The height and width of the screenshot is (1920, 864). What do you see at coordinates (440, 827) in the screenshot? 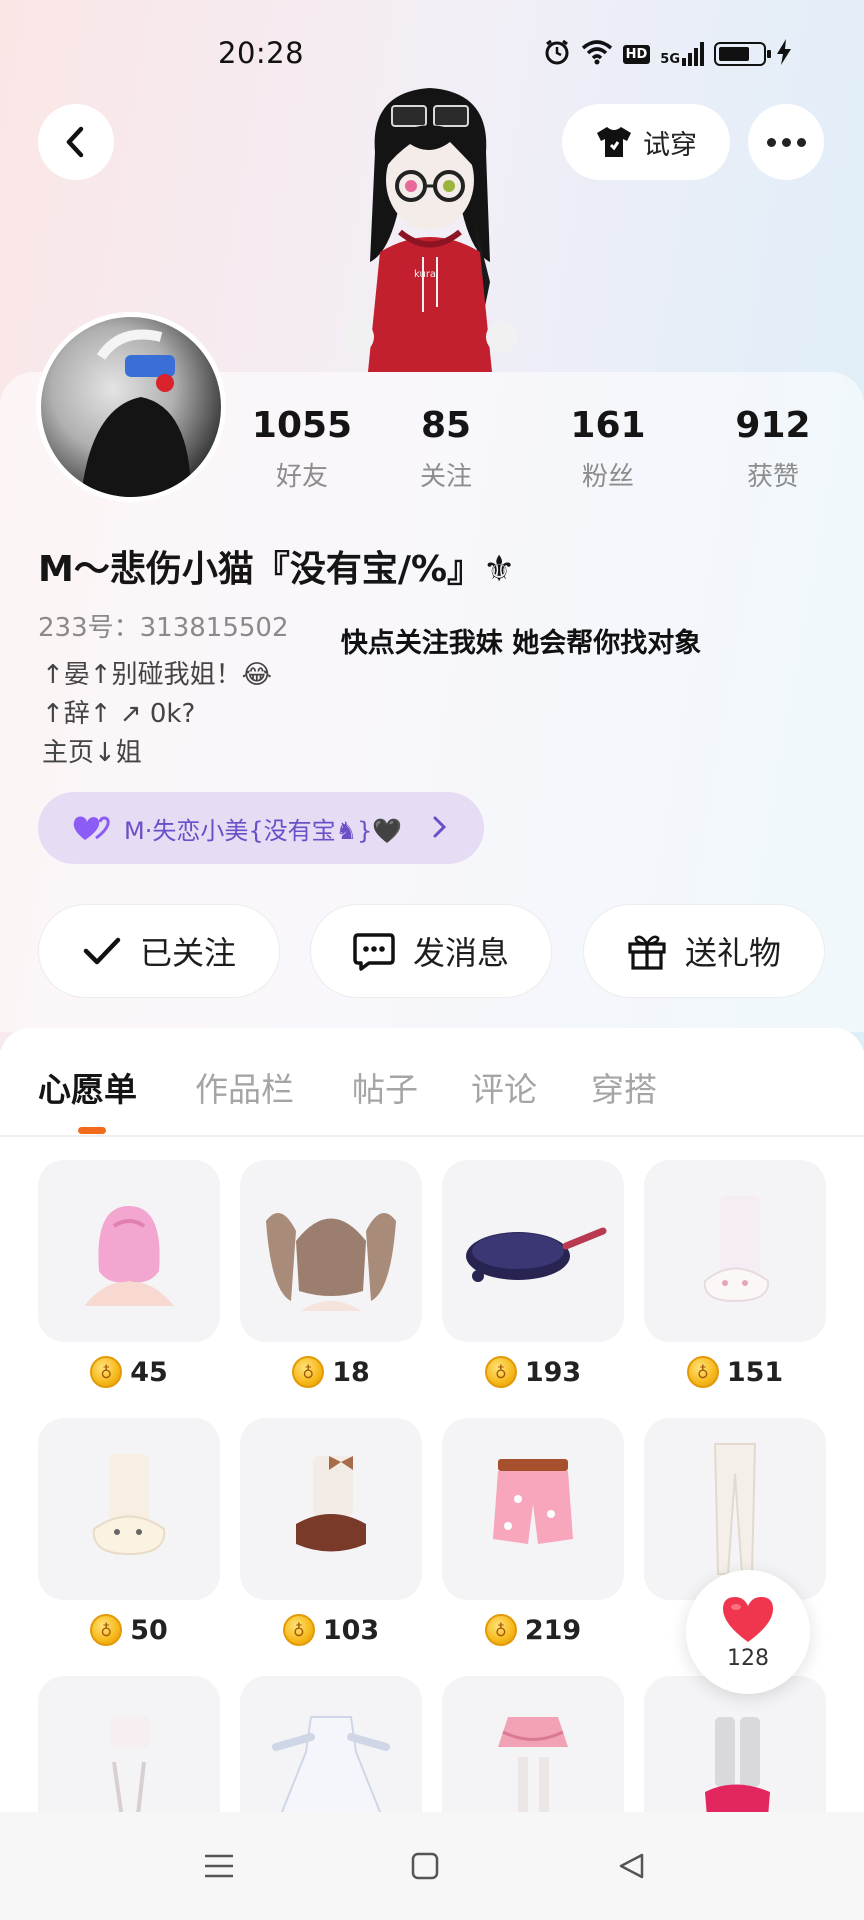
I see `chevron-right-icon` at bounding box center [440, 827].